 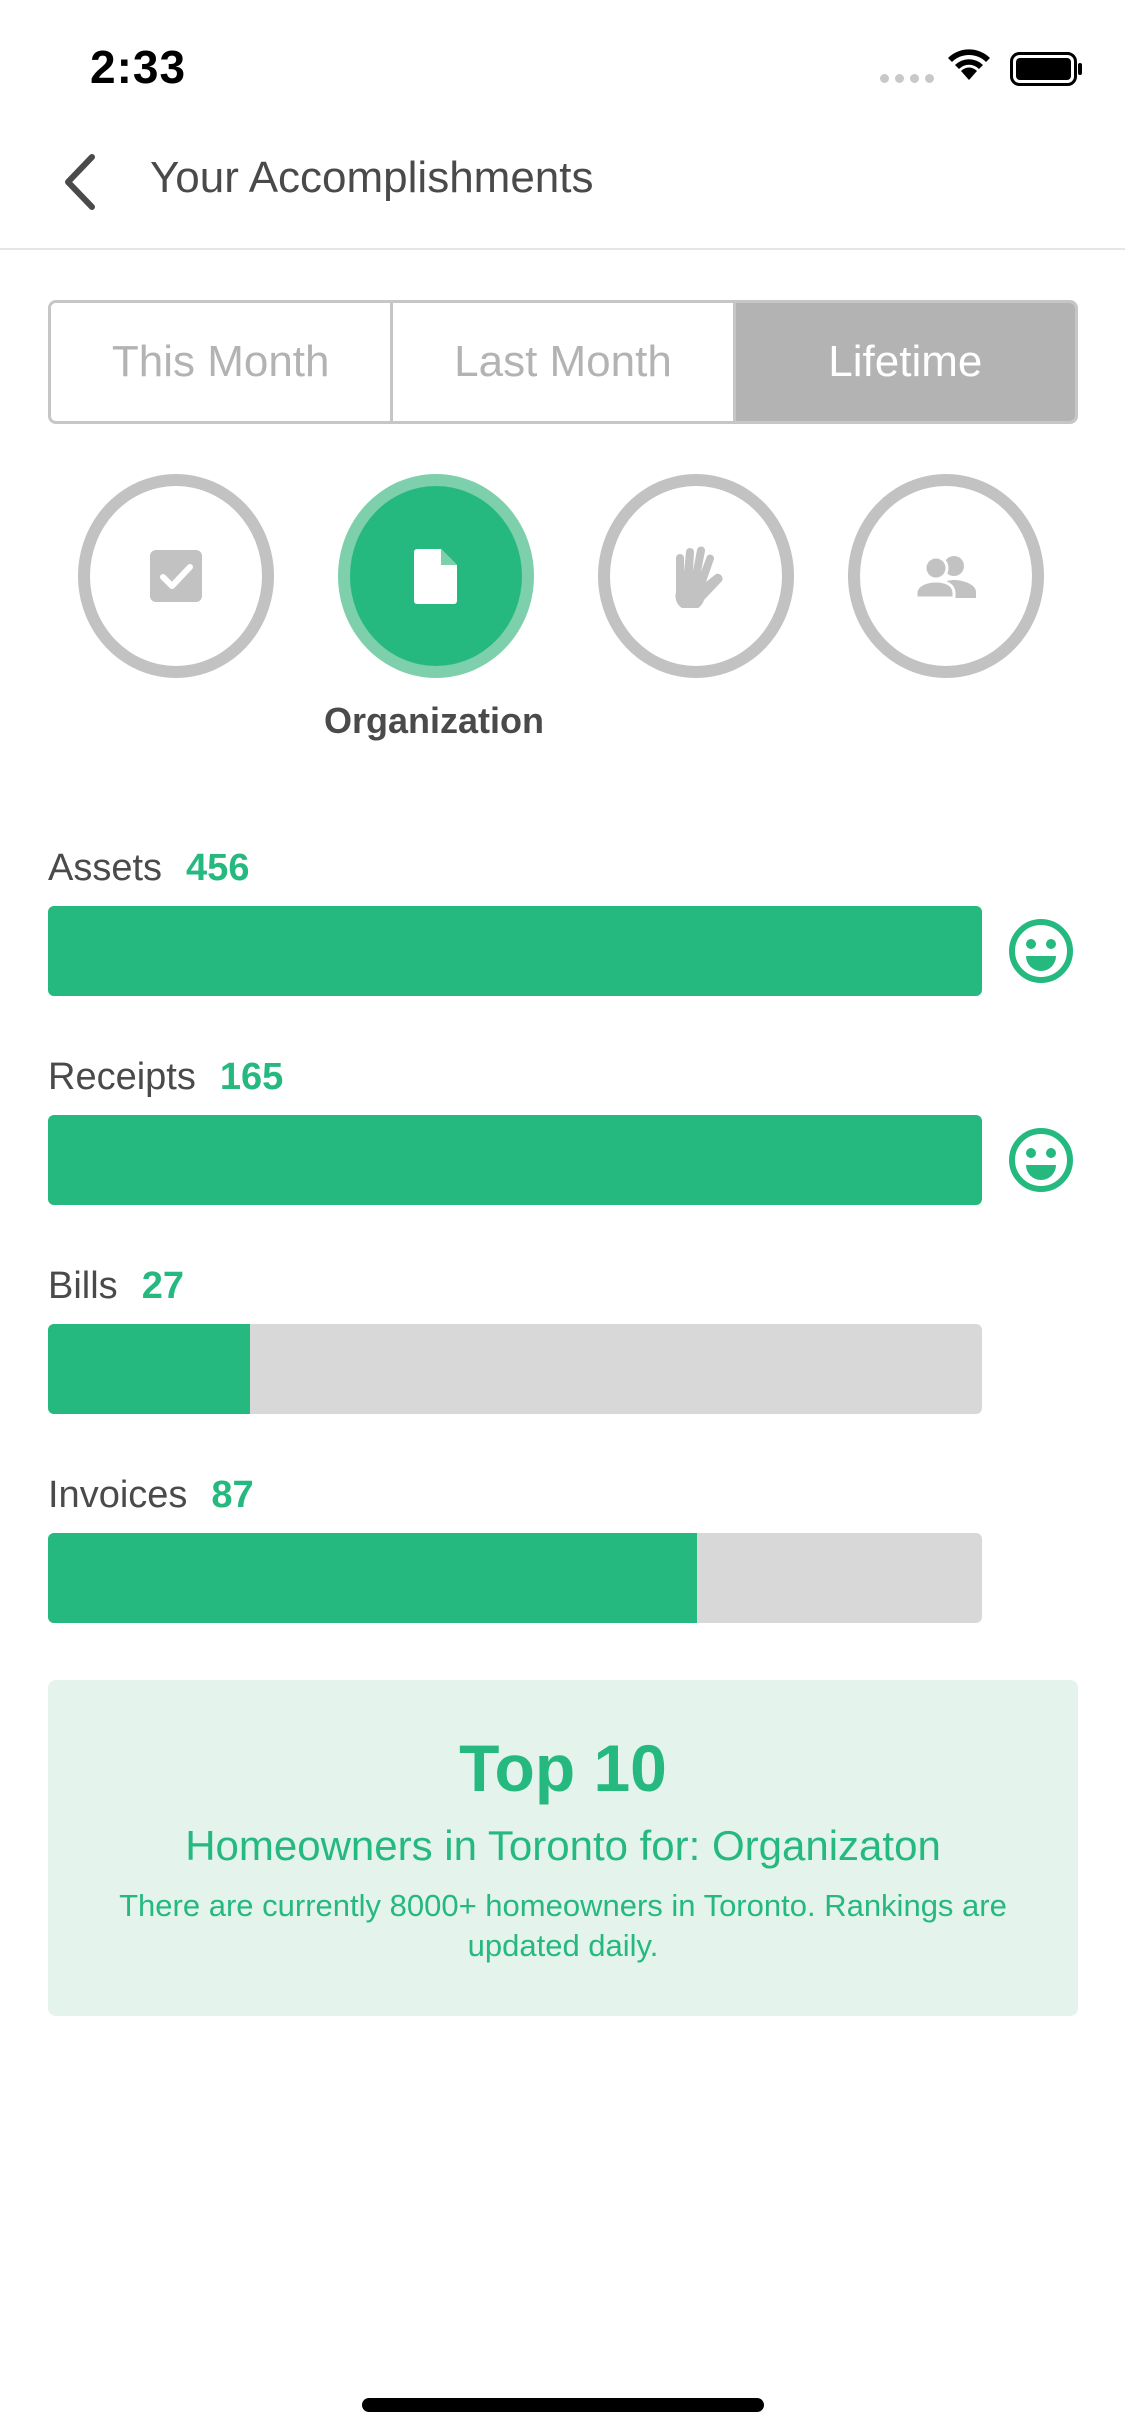 I want to click on stat-label: Assets, so click(x=105, y=867).